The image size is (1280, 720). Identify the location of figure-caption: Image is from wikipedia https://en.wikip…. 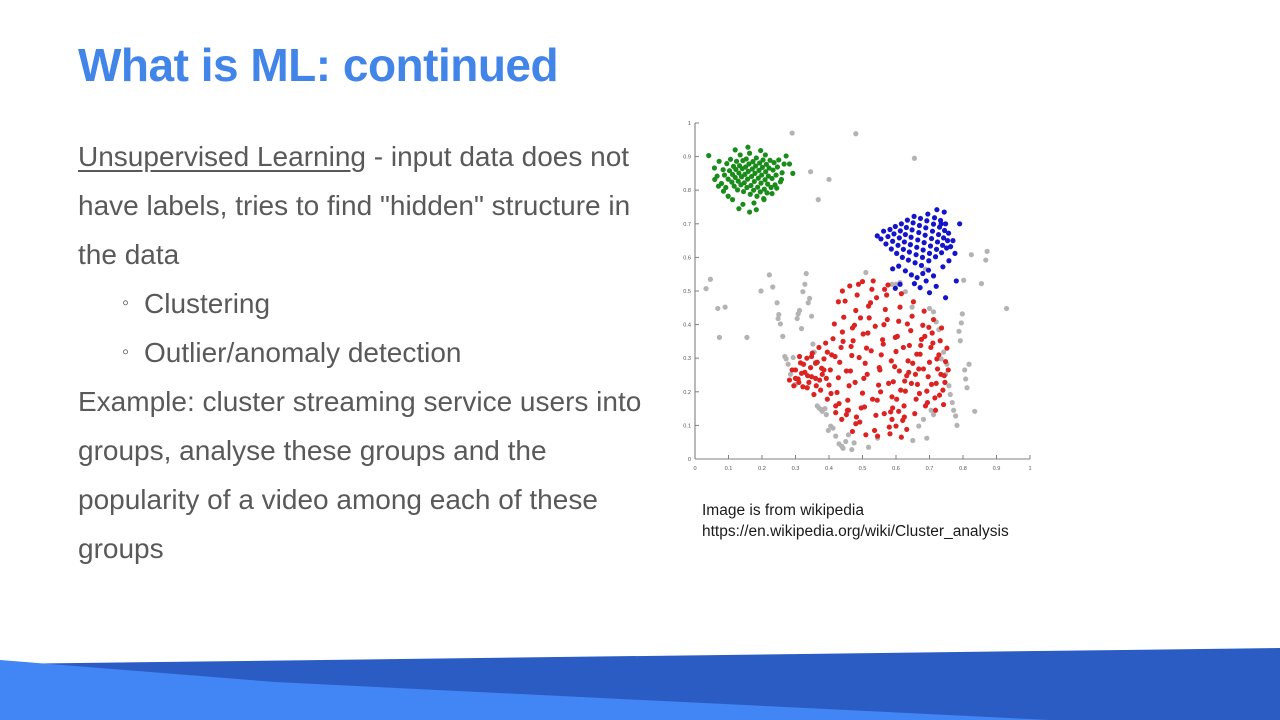
(855, 521).